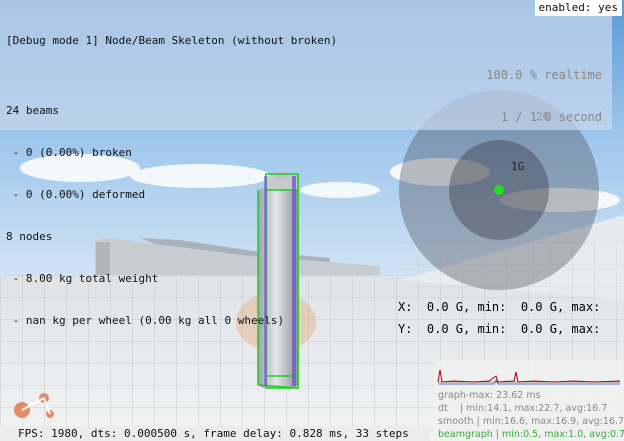 The image size is (624, 441). Describe the element at coordinates (82, 278) in the screenshot. I see `debug-line: - 8.00 kg total weight` at that location.